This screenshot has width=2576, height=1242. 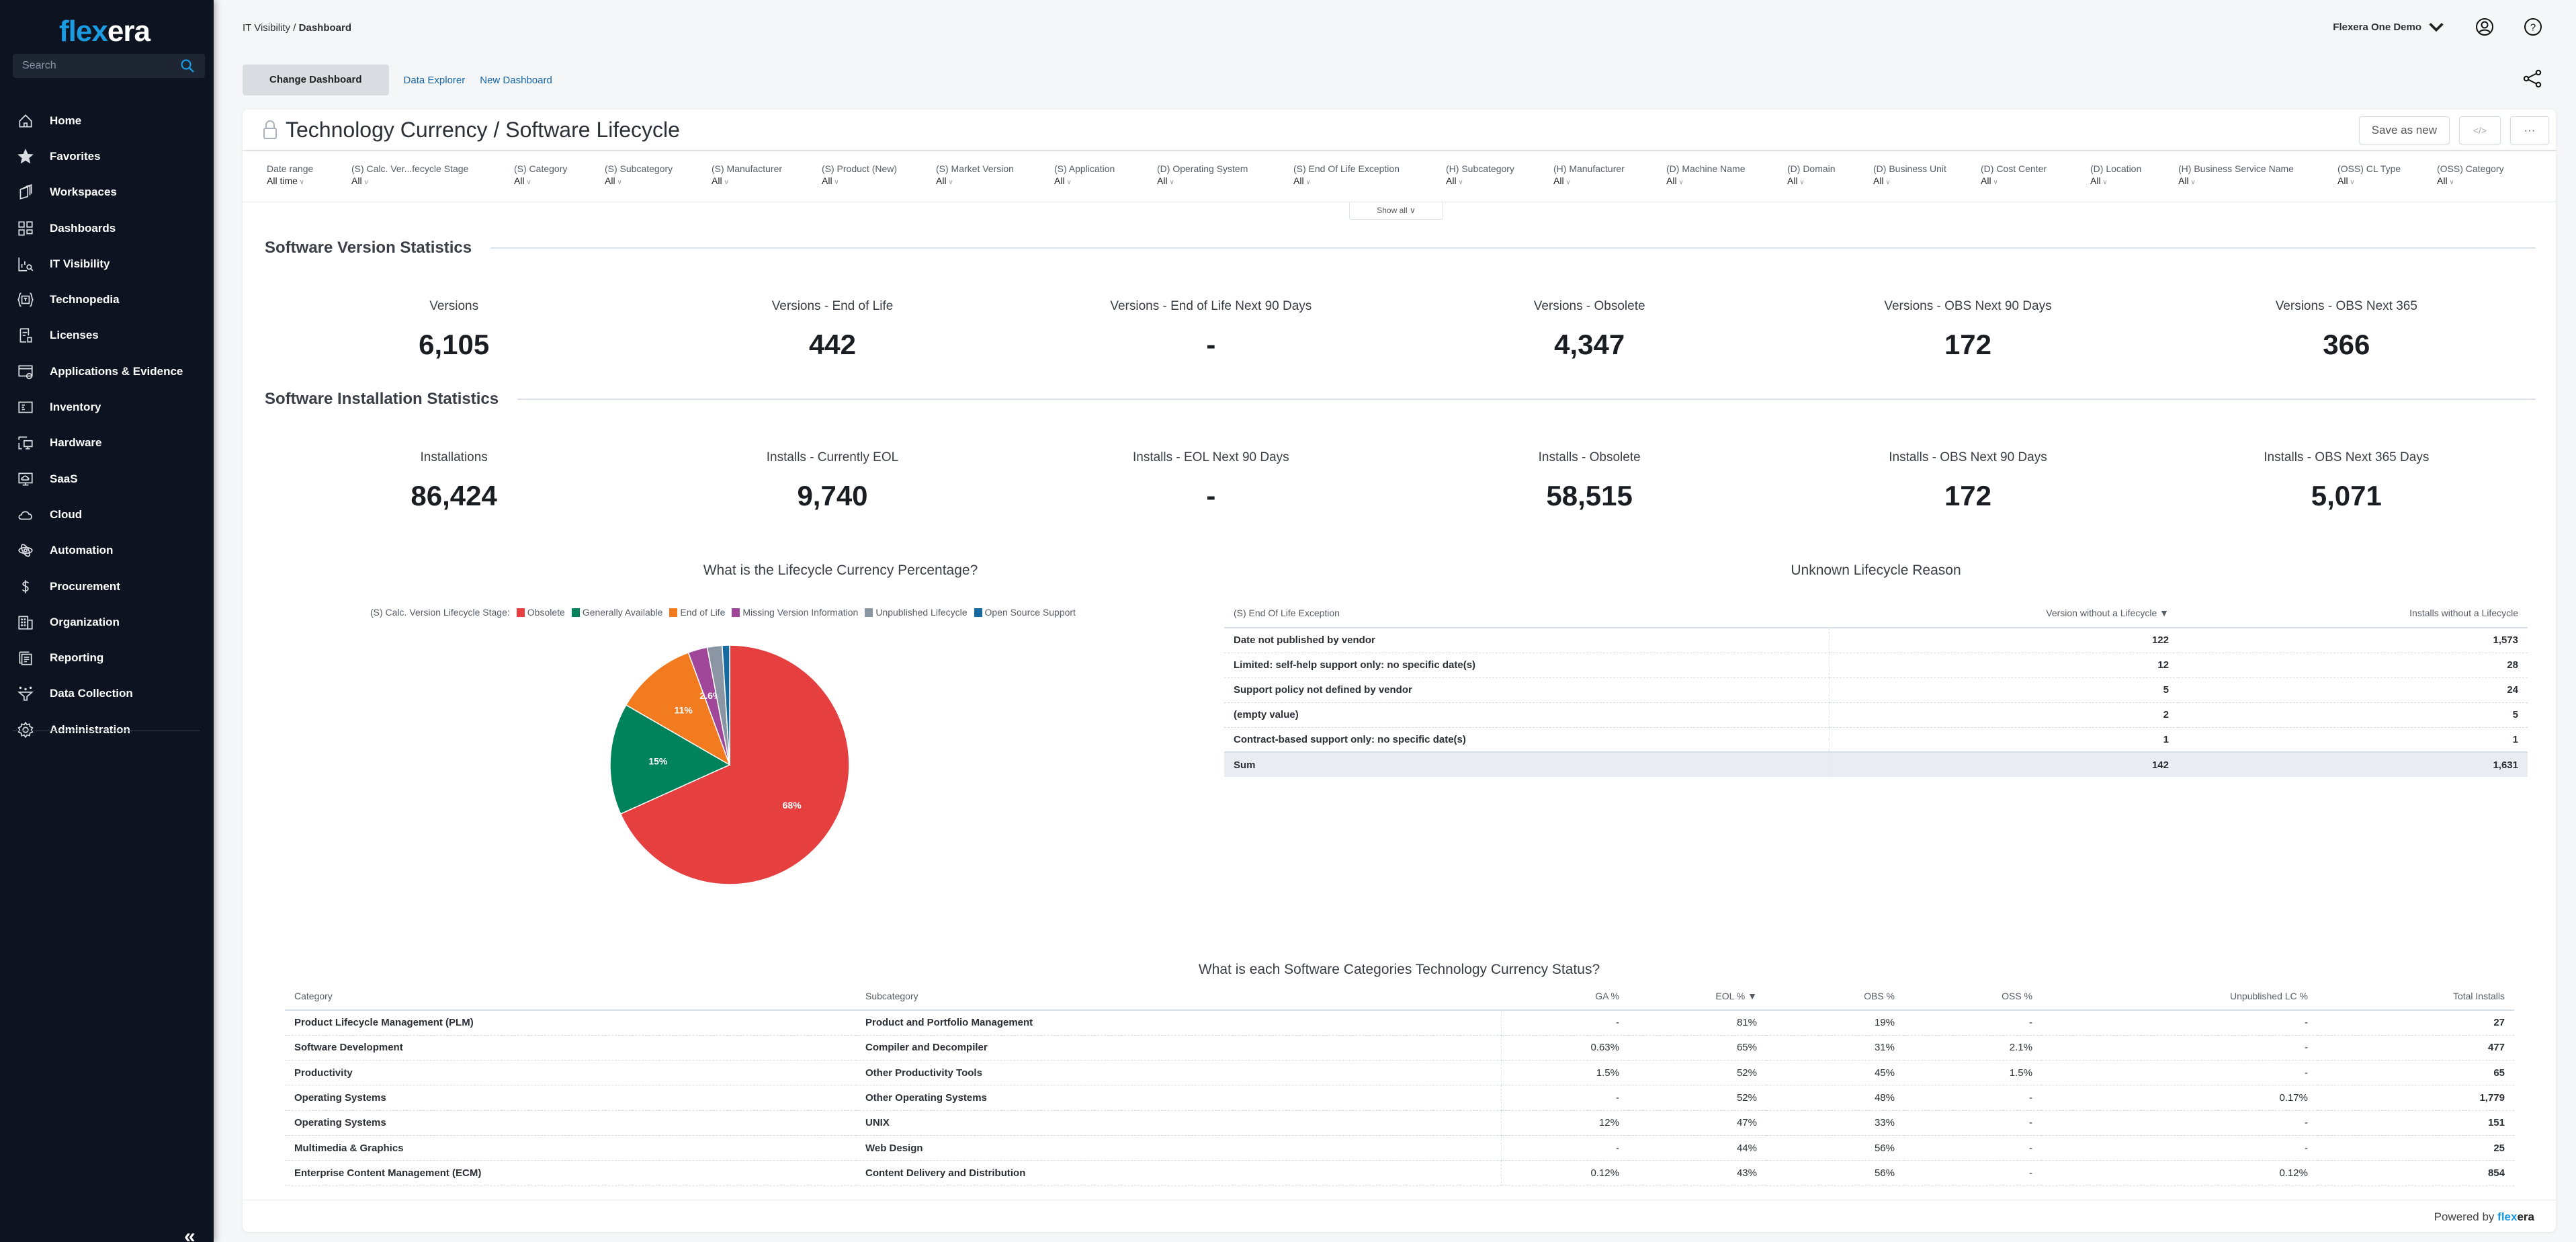 I want to click on flexera-logo: flexera, so click(x=105, y=31).